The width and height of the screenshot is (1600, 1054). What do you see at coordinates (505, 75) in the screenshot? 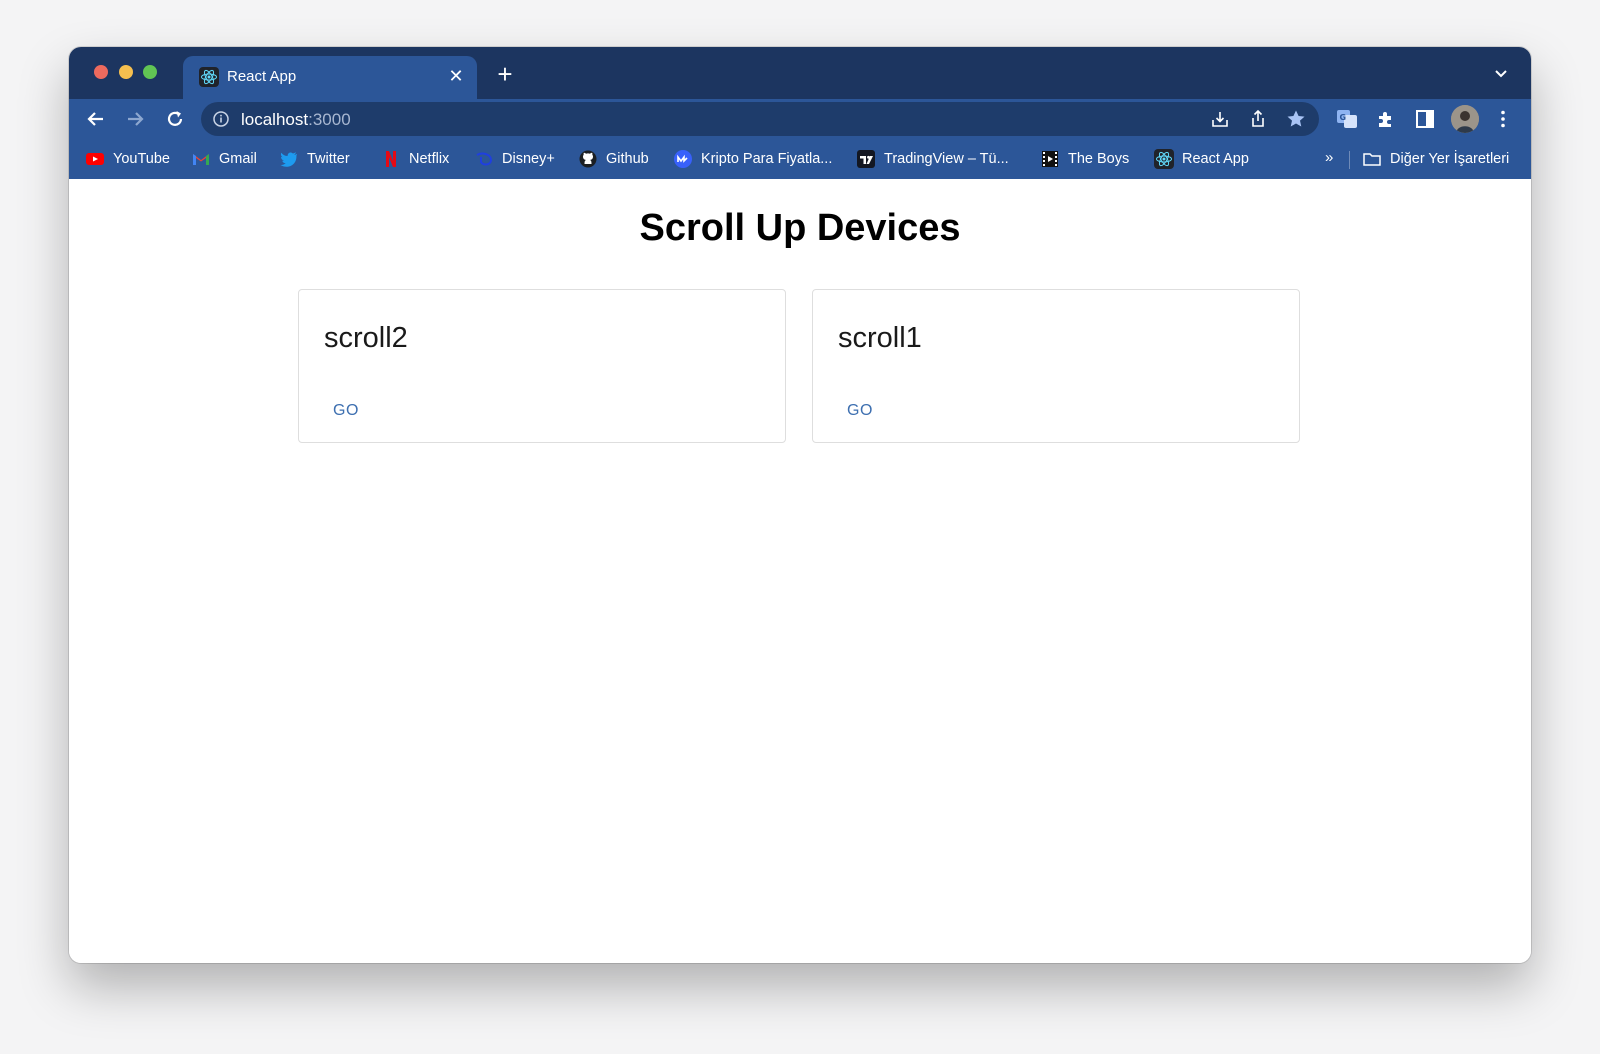
I see `new-tab-button: +` at bounding box center [505, 75].